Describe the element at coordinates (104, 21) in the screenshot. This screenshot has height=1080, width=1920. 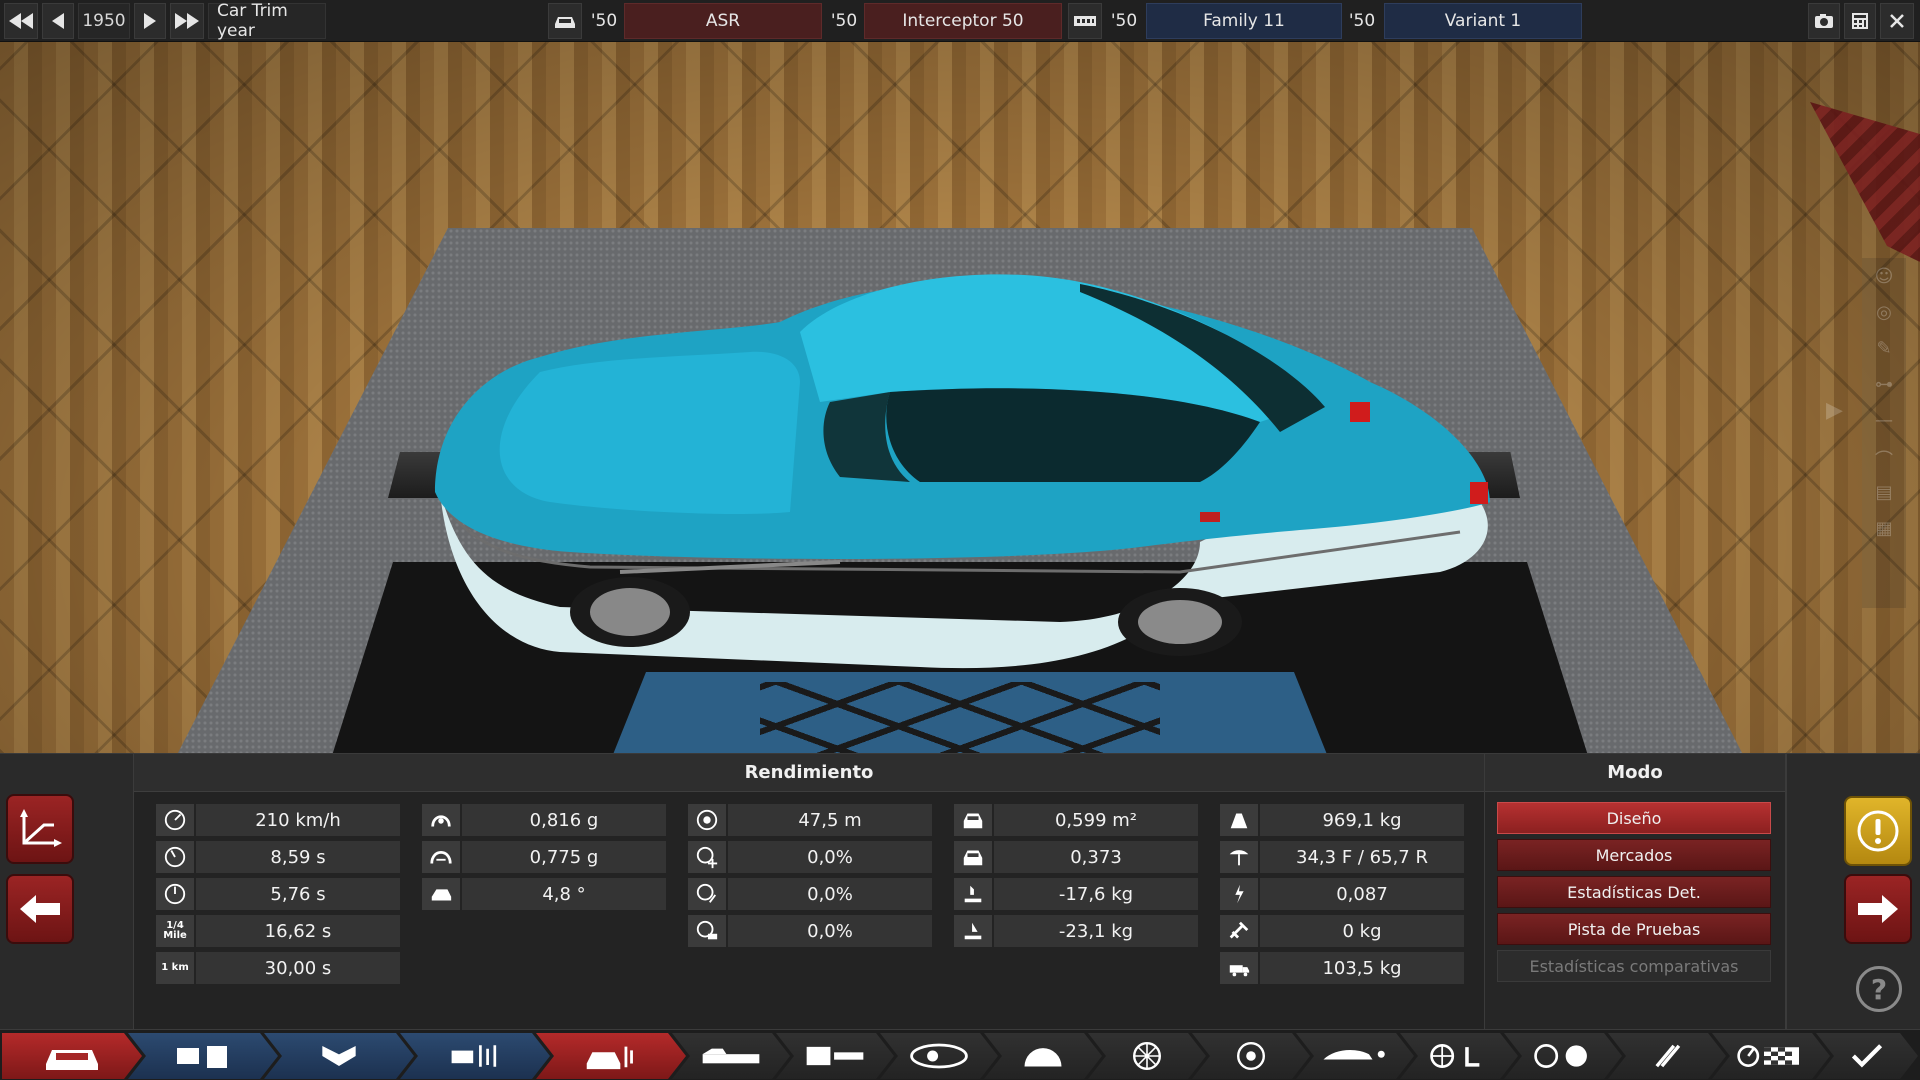
I see `year-display: 1950` at that location.